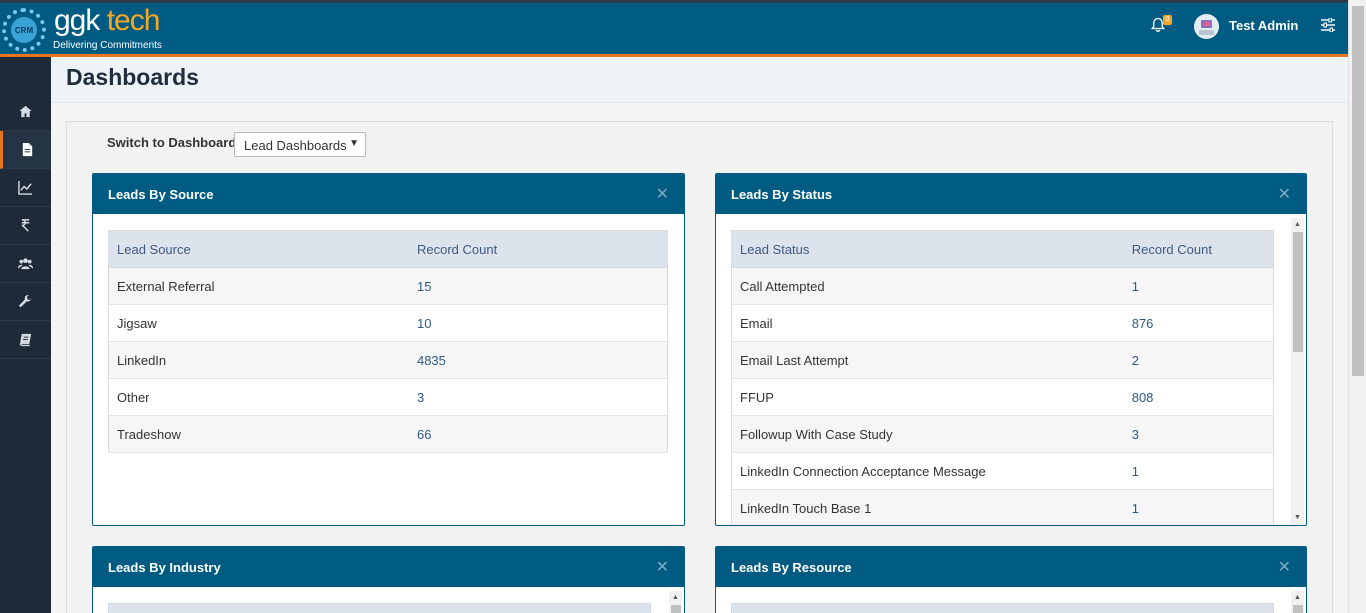 This screenshot has width=1366, height=613. Describe the element at coordinates (258, 434) in the screenshot. I see `lead-source-cell: Tradeshow` at that location.